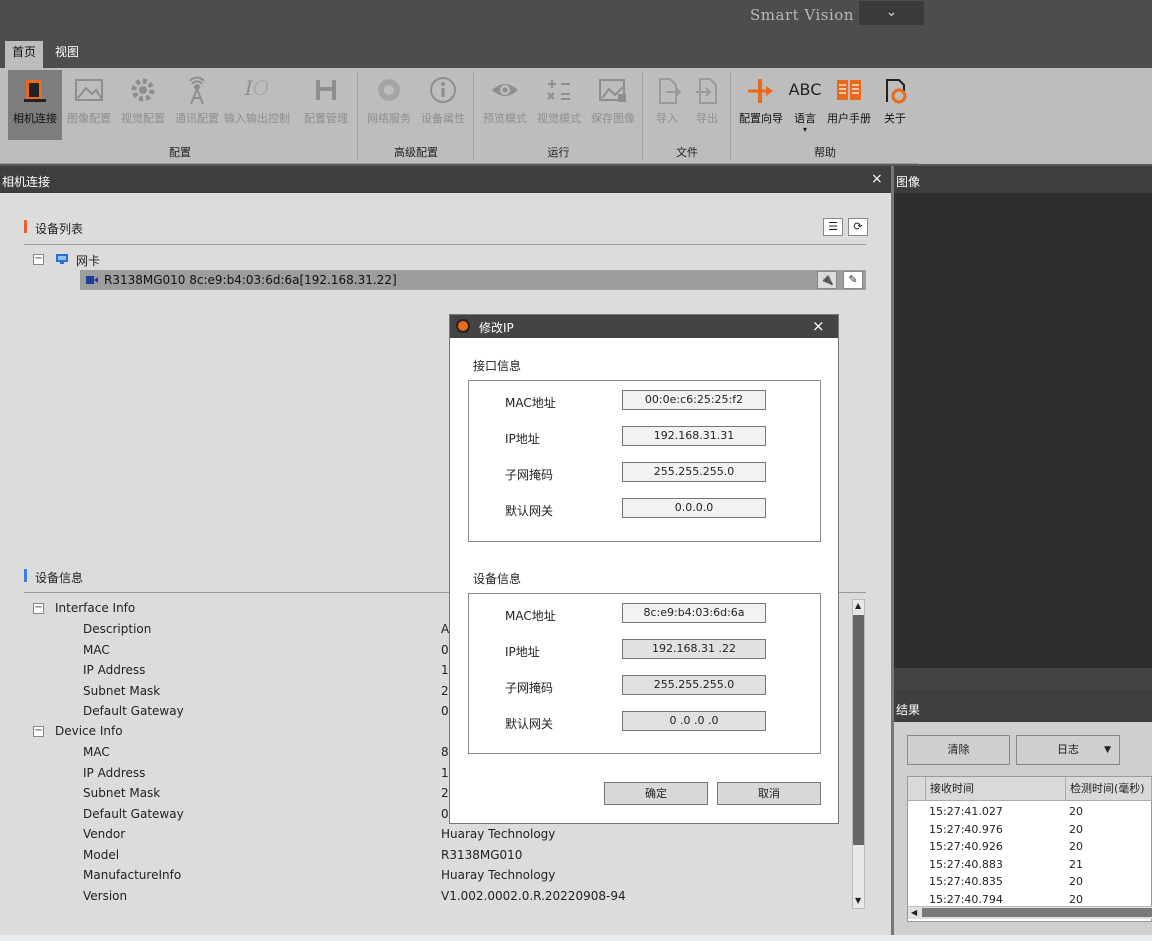  Describe the element at coordinates (1035, 116) in the screenshot. I see `ribbon-empty-area` at that location.